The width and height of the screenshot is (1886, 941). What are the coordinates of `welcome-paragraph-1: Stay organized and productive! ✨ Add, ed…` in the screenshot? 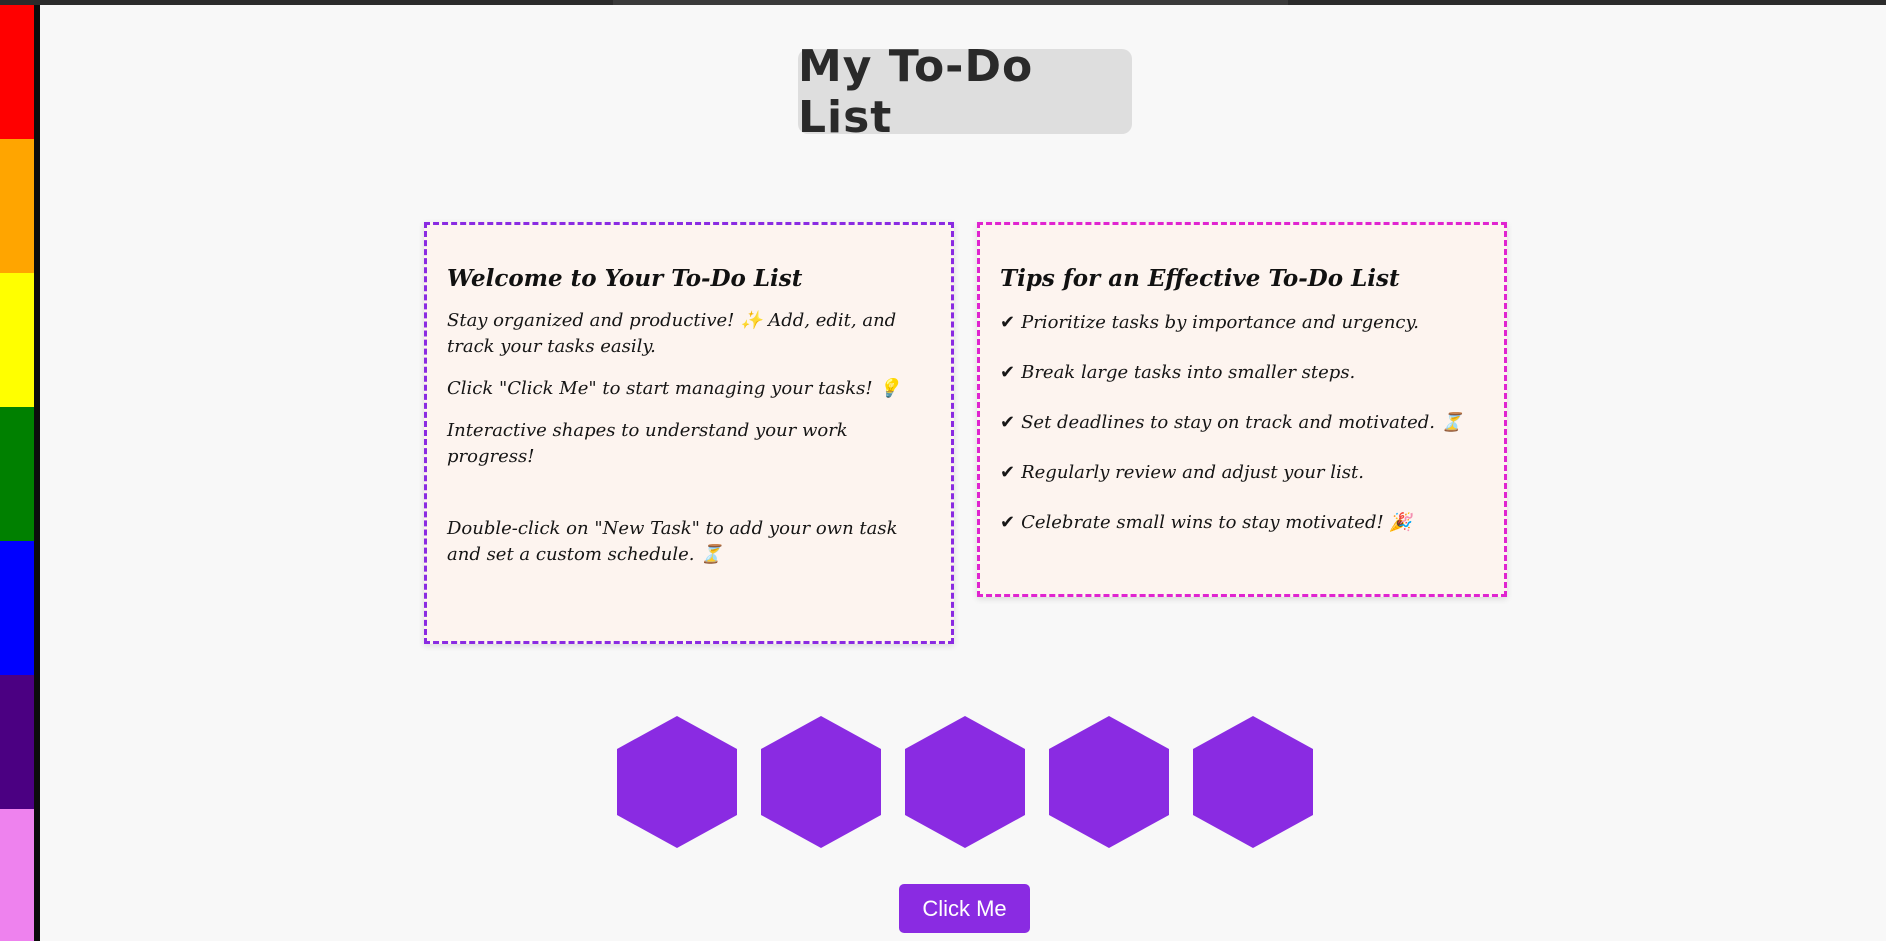 It's located at (672, 333).